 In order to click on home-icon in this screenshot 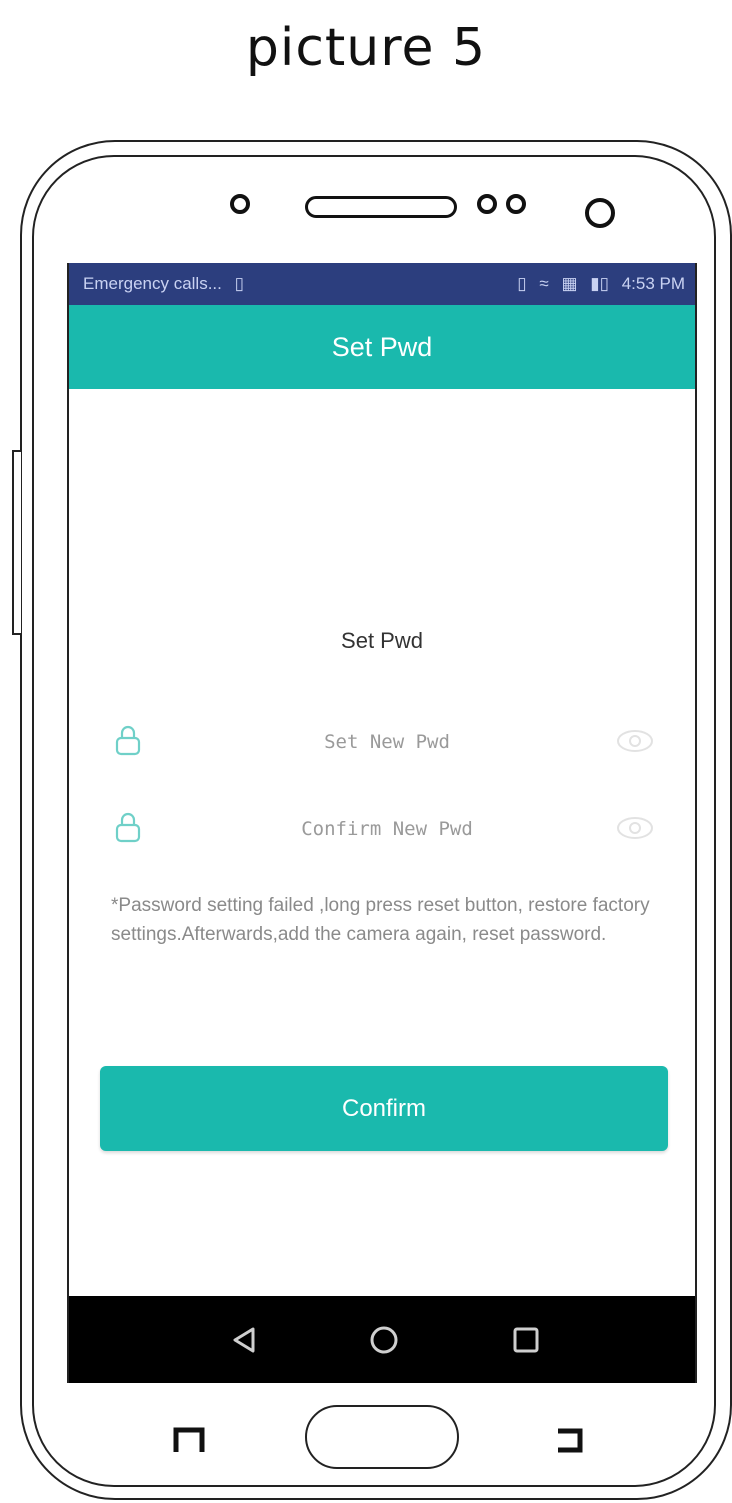, I will do `click(384, 1340)`.